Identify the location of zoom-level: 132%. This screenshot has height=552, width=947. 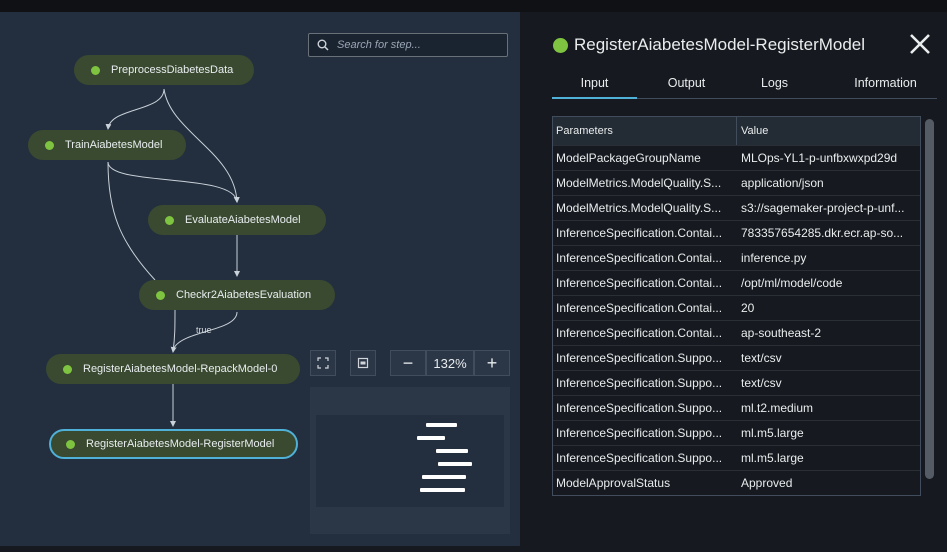
(450, 363).